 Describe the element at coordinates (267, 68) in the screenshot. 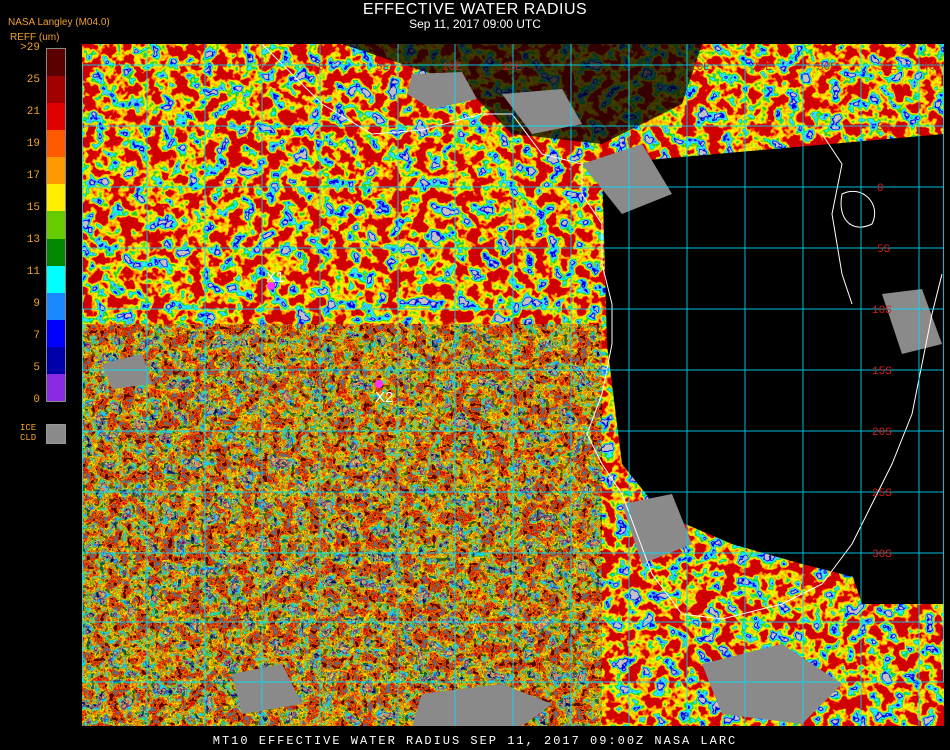

I see `lon-label-5w: 5W` at that location.